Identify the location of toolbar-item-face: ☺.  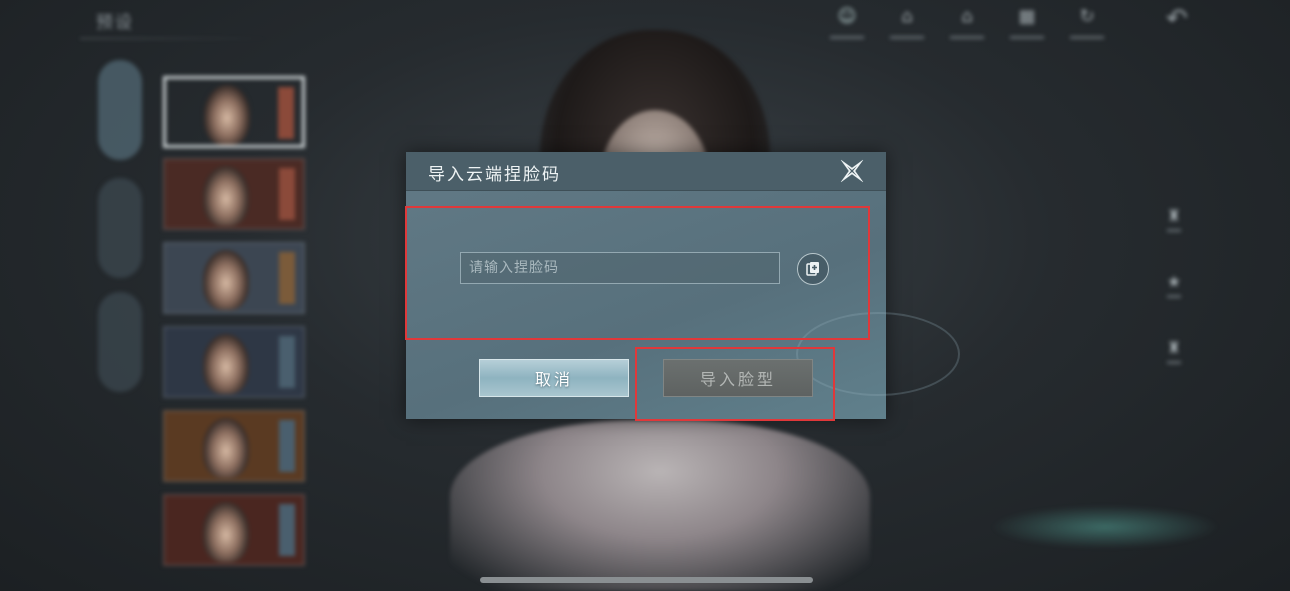
(847, 26).